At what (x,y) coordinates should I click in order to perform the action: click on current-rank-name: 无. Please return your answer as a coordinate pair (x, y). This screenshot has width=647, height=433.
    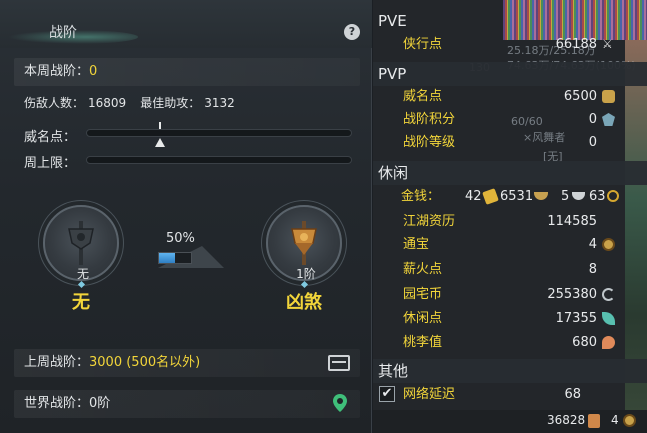
    Looking at the image, I should click on (81, 302).